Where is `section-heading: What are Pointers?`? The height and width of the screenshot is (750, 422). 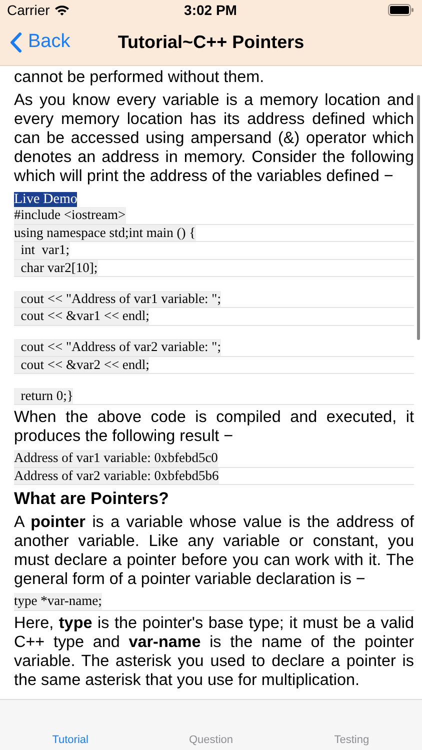
section-heading: What are Pointers? is located at coordinates (92, 499).